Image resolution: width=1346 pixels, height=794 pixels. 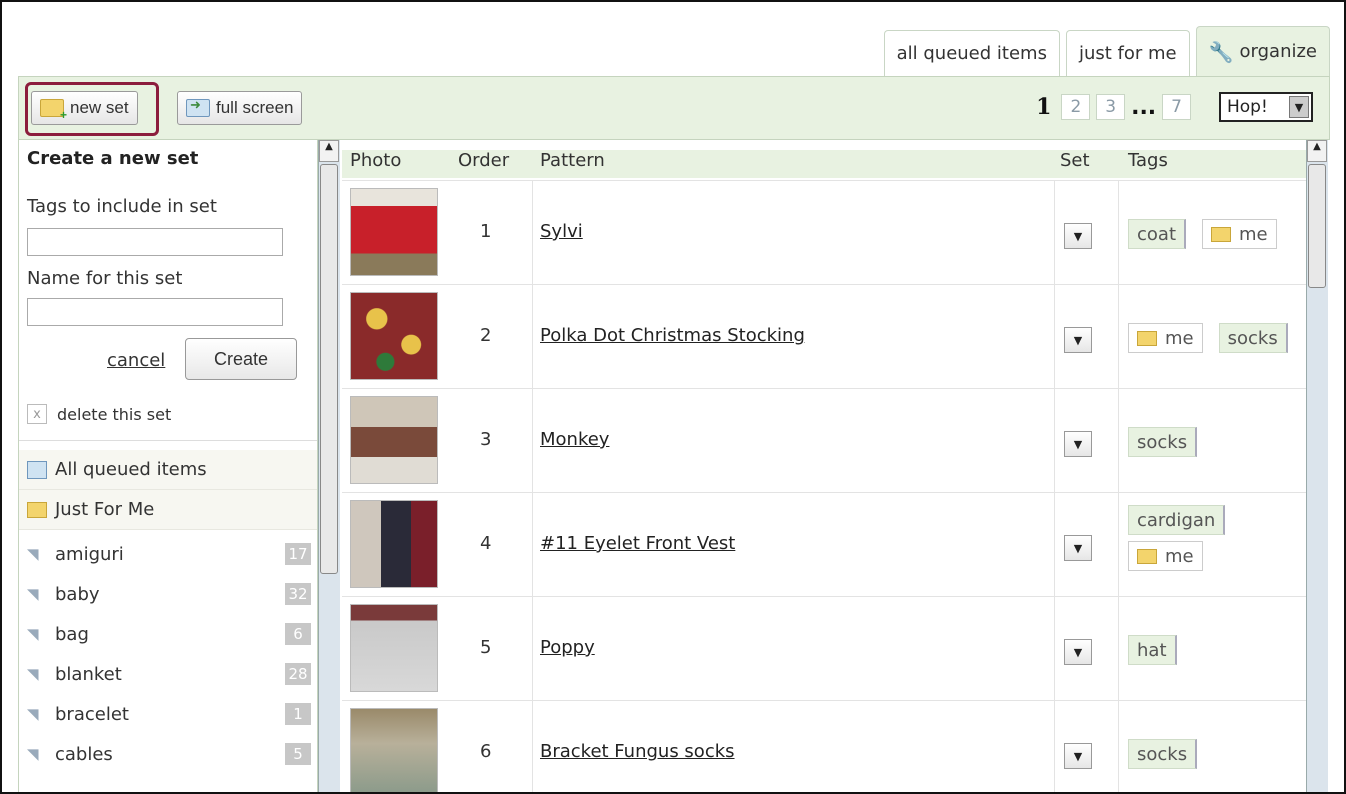 I want to click on sidebar-tag-item: ◥ amiguri 17, so click(x=168, y=554).